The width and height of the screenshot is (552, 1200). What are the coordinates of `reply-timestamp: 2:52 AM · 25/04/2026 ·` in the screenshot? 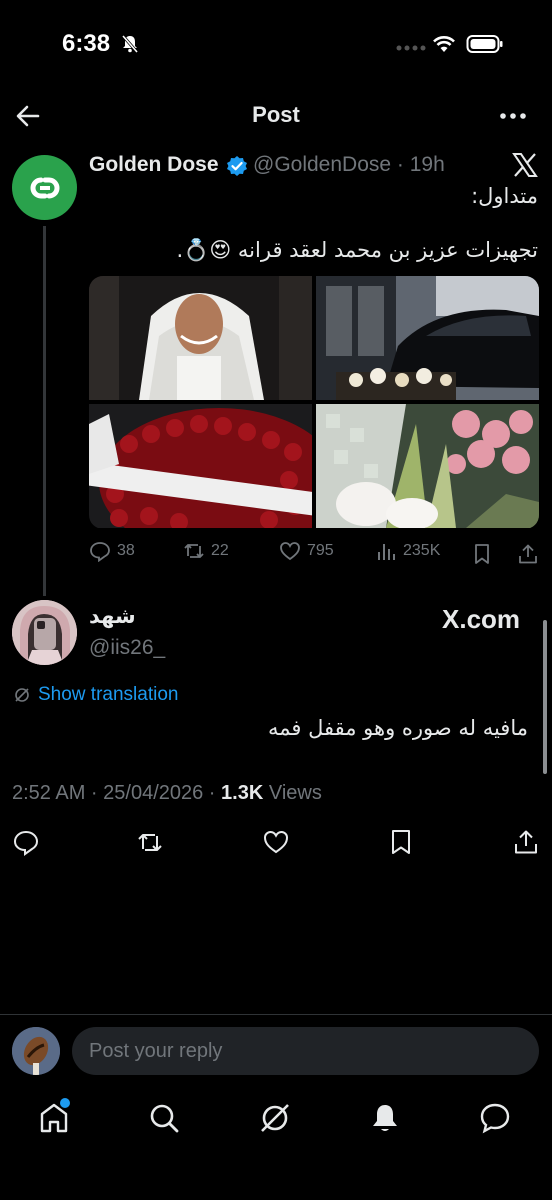 It's located at (117, 793).